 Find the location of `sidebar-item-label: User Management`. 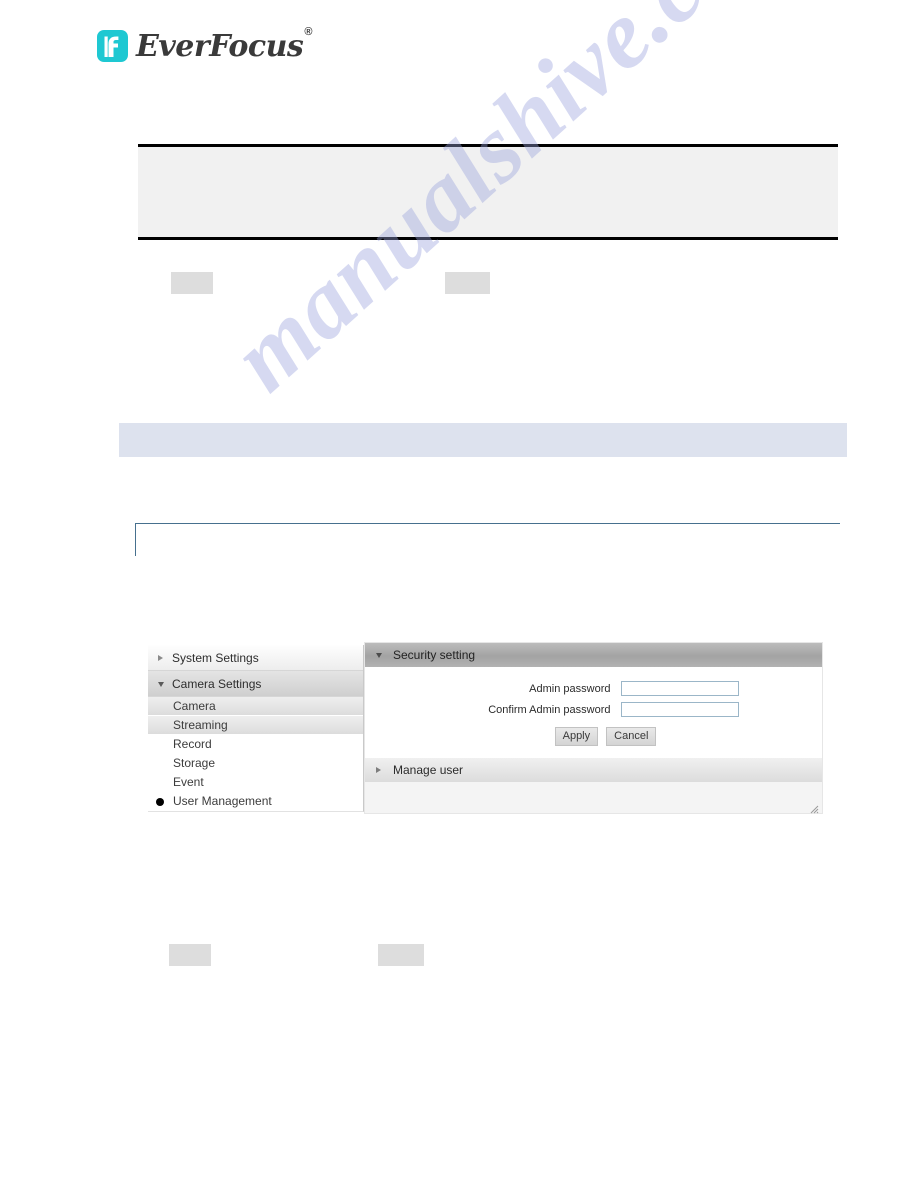

sidebar-item-label: User Management is located at coordinates (222, 801).